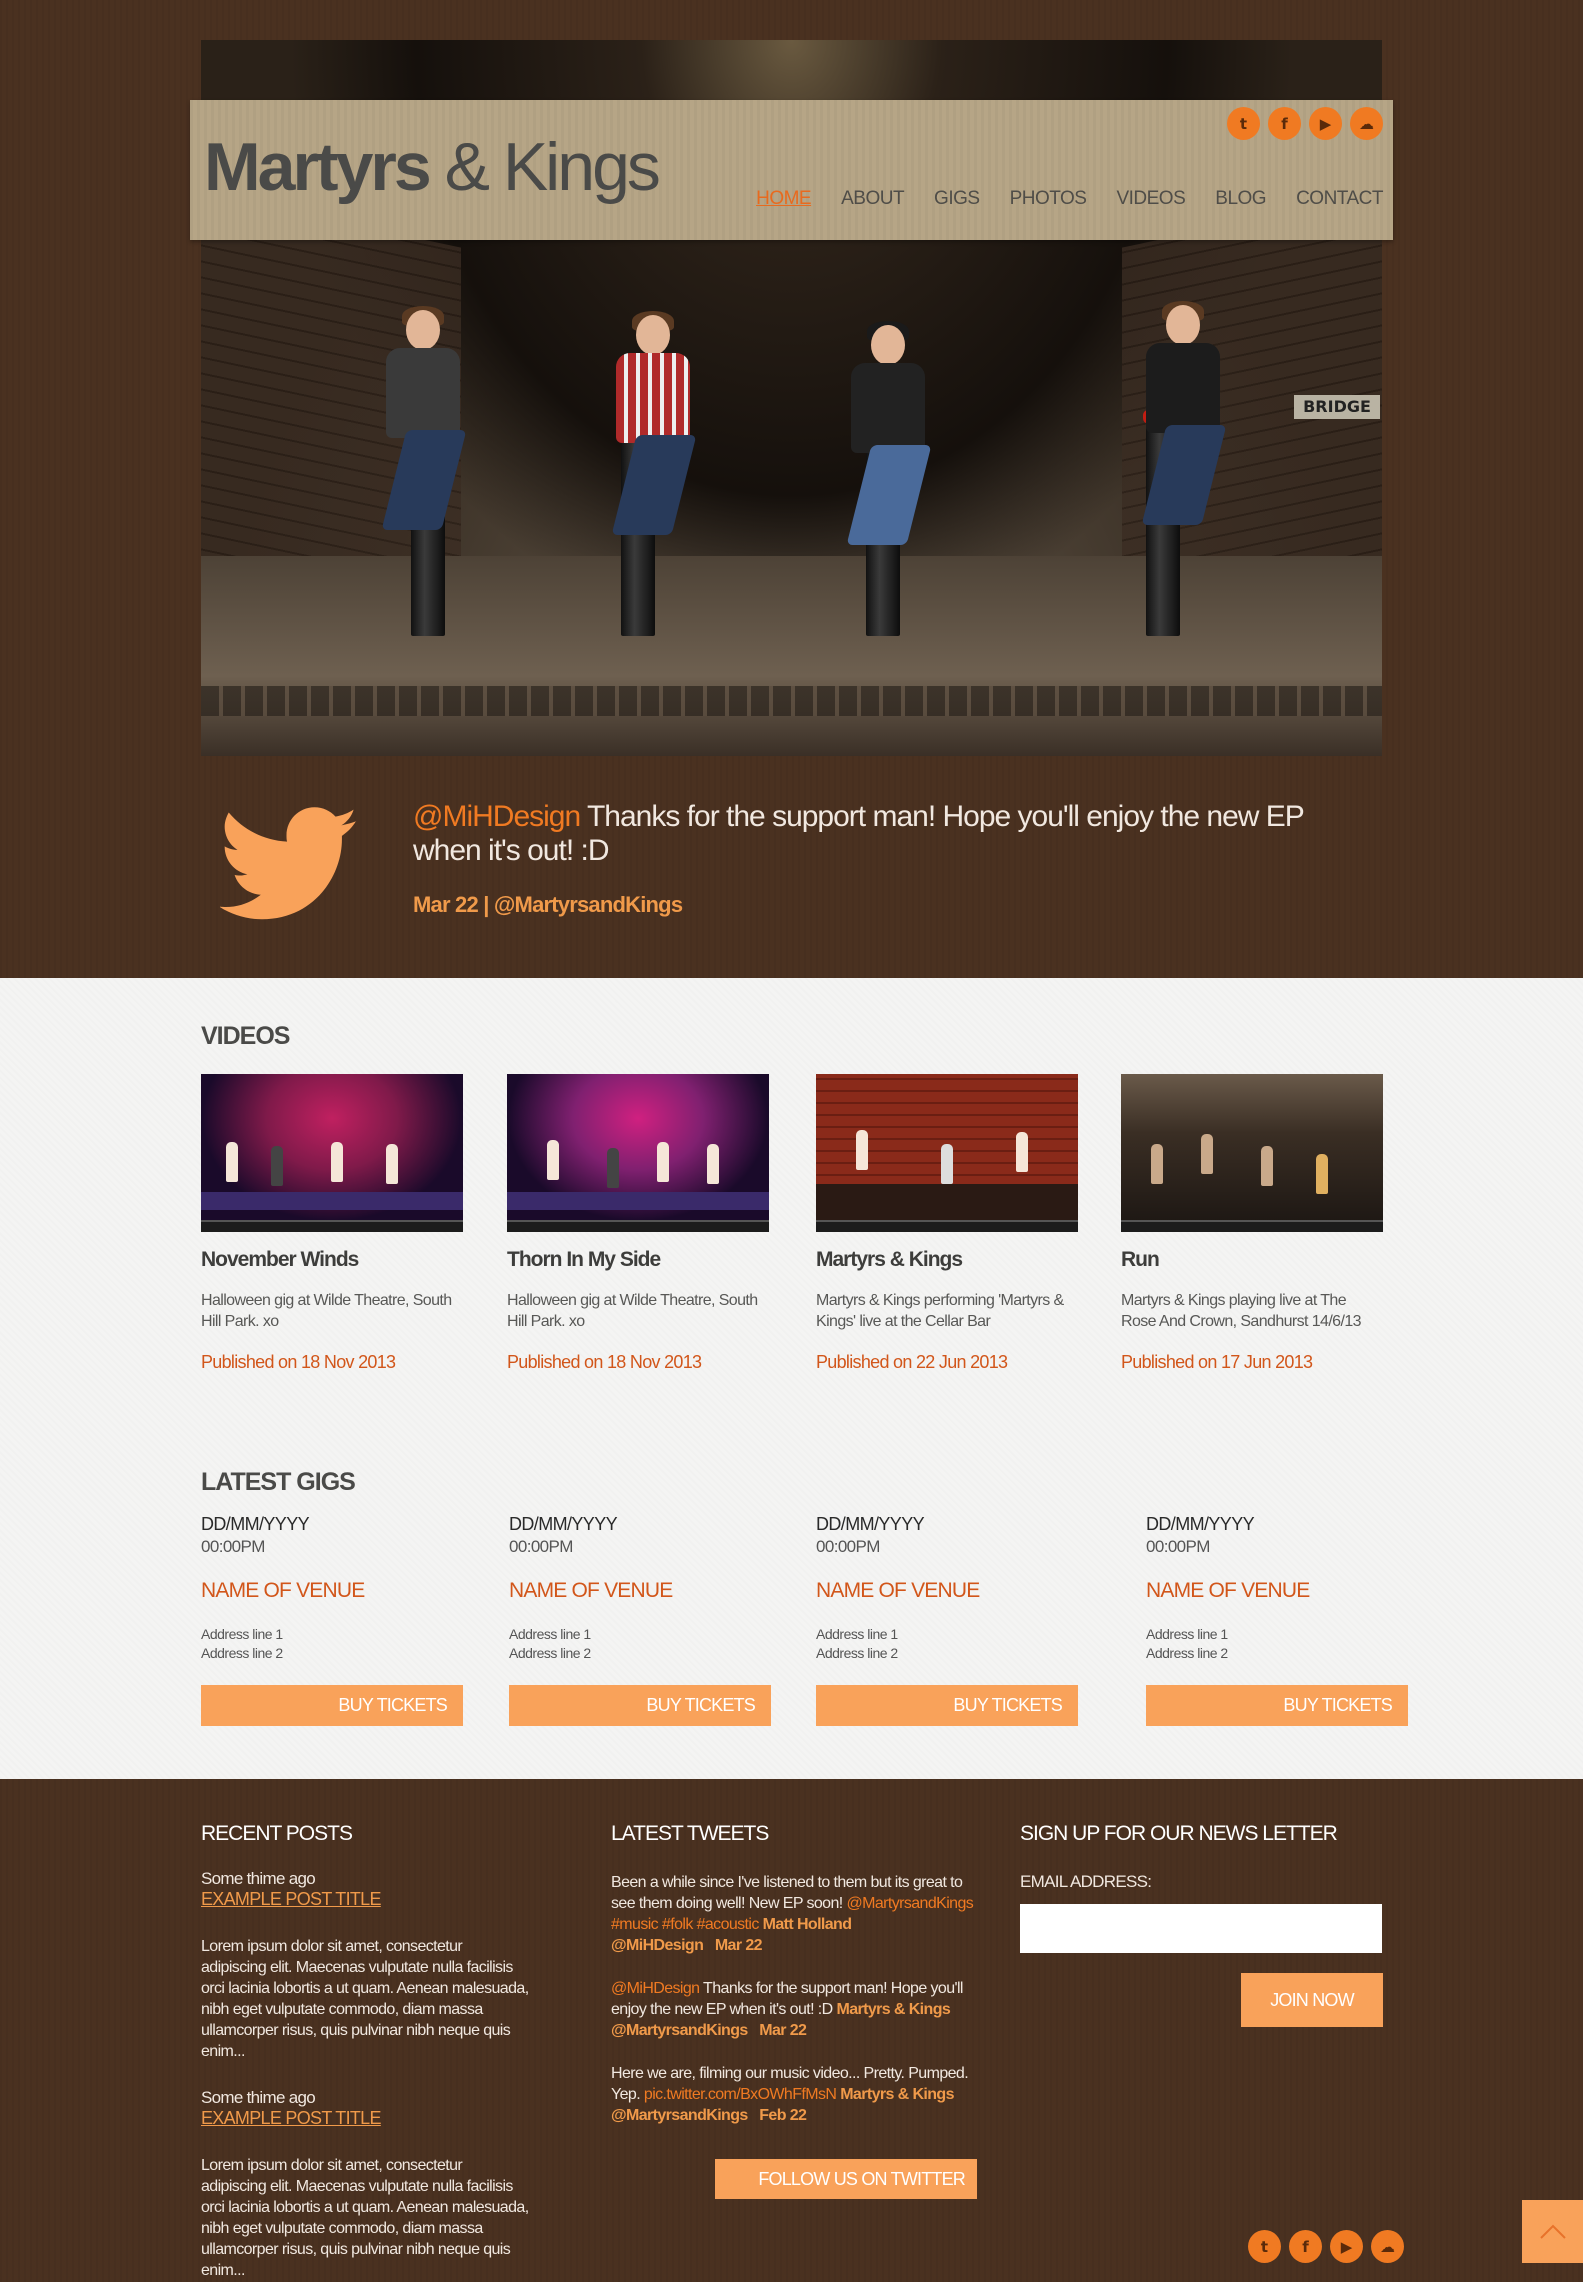  I want to click on video-title: Martyrs & Kings, so click(947, 1260).